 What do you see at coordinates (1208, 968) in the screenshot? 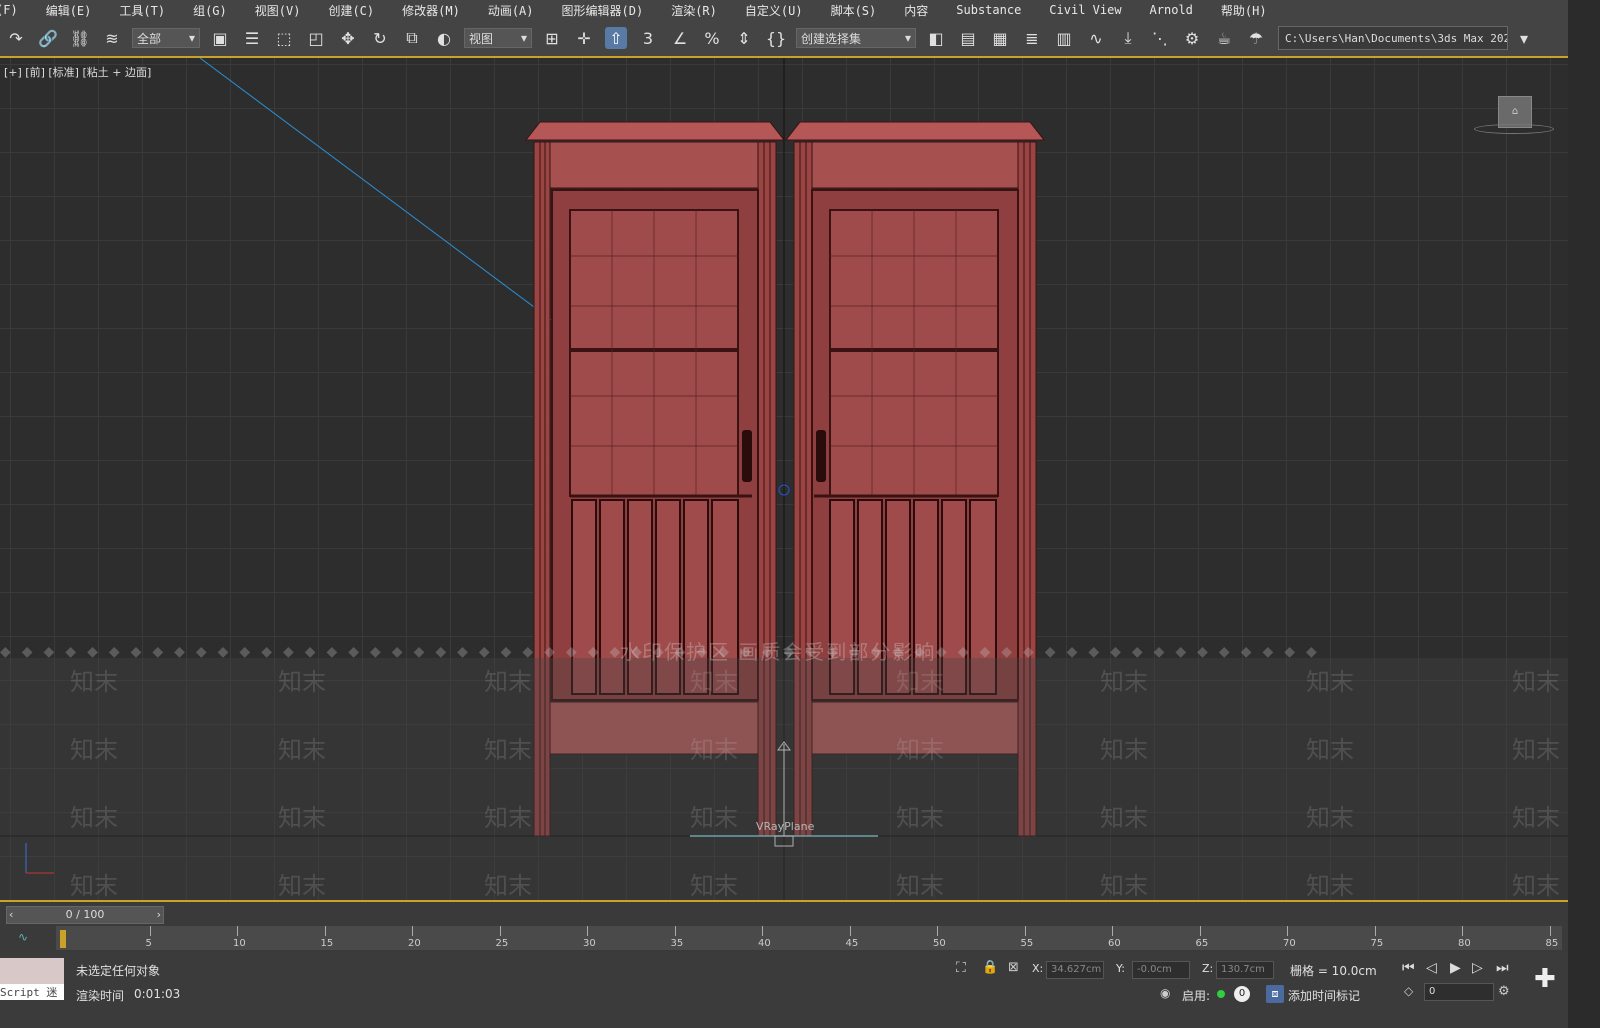
I see `z-label: Z:` at bounding box center [1208, 968].